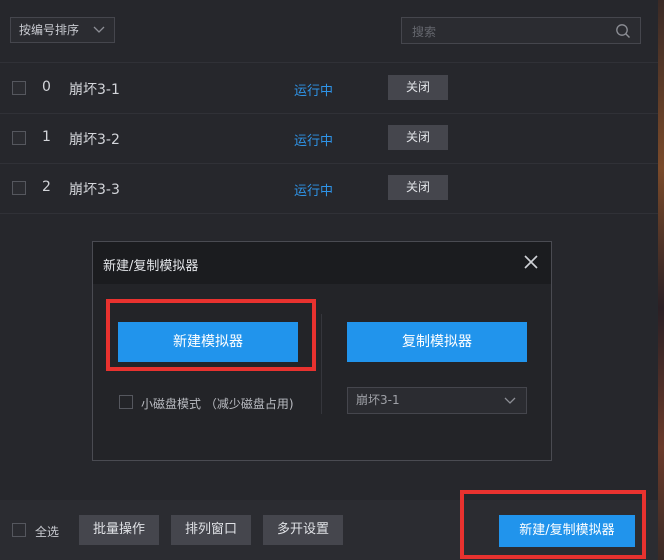 The height and width of the screenshot is (560, 664). What do you see at coordinates (661, 280) in the screenshot?
I see `background-window-edge` at bounding box center [661, 280].